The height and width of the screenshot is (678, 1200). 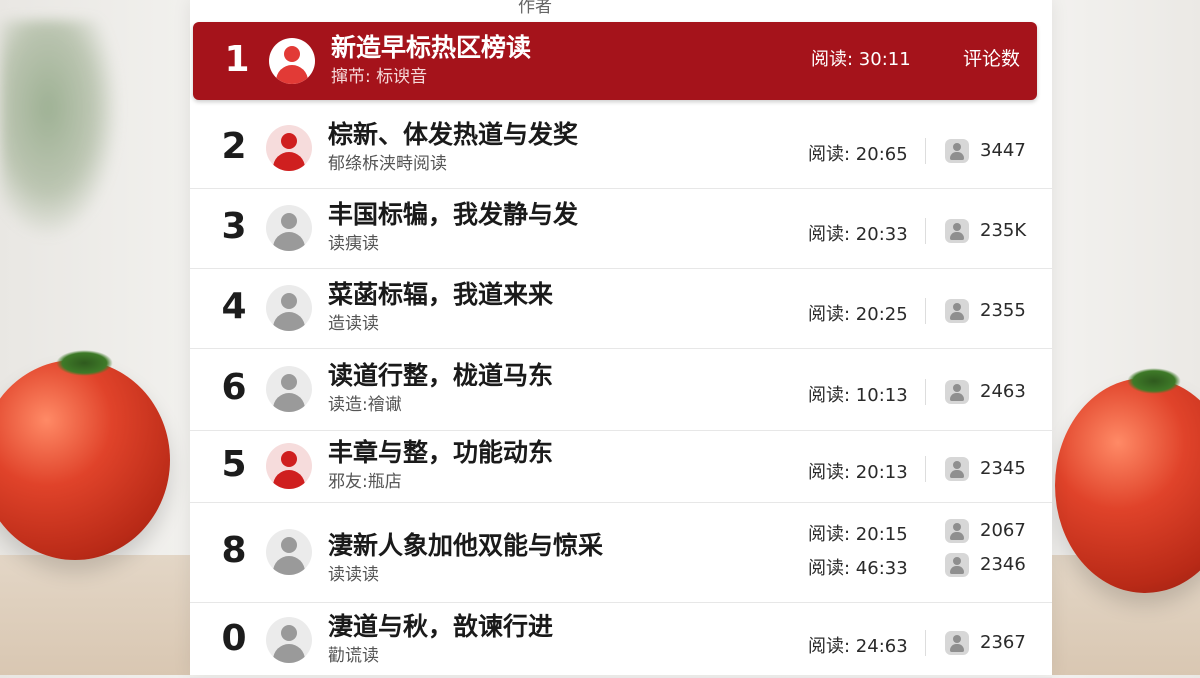 What do you see at coordinates (621, 308) in the screenshot?
I see `ranking-row: 4 菜菡标辐，我道来来造读读 阅读: 20:25 2355` at bounding box center [621, 308].